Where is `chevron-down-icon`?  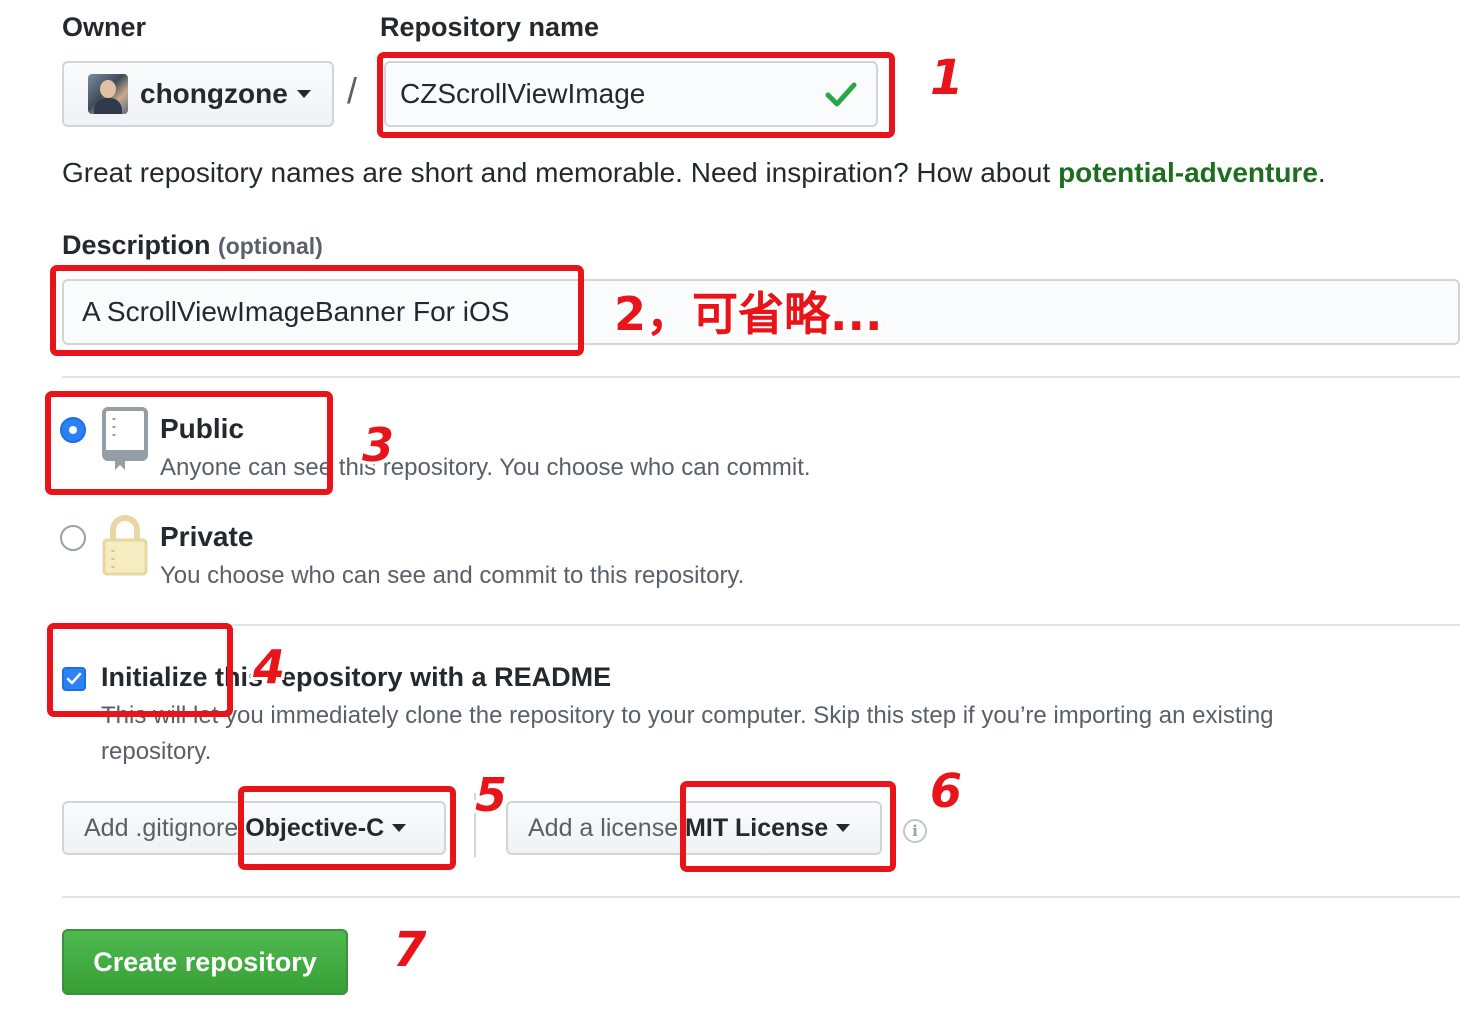 chevron-down-icon is located at coordinates (303, 94).